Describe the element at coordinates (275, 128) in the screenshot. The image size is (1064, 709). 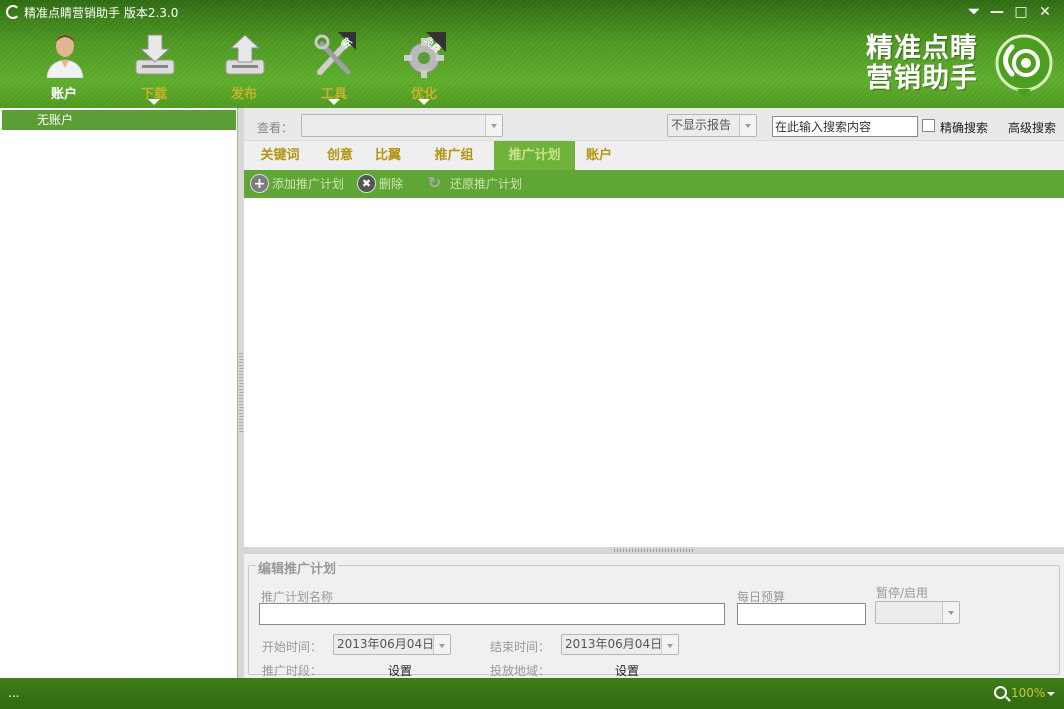
I see `view-label: 查看：` at that location.